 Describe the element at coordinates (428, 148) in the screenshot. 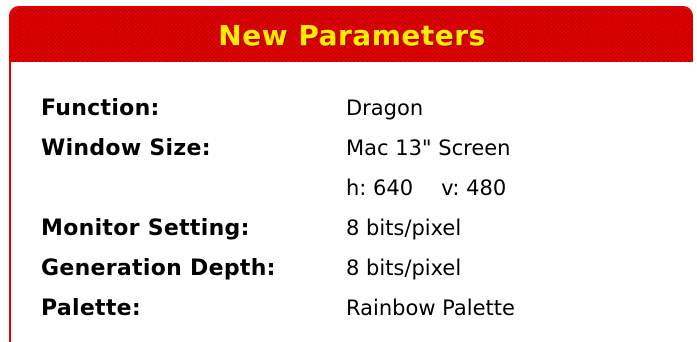

I see `window-size-value: Mac 13" Screen` at that location.